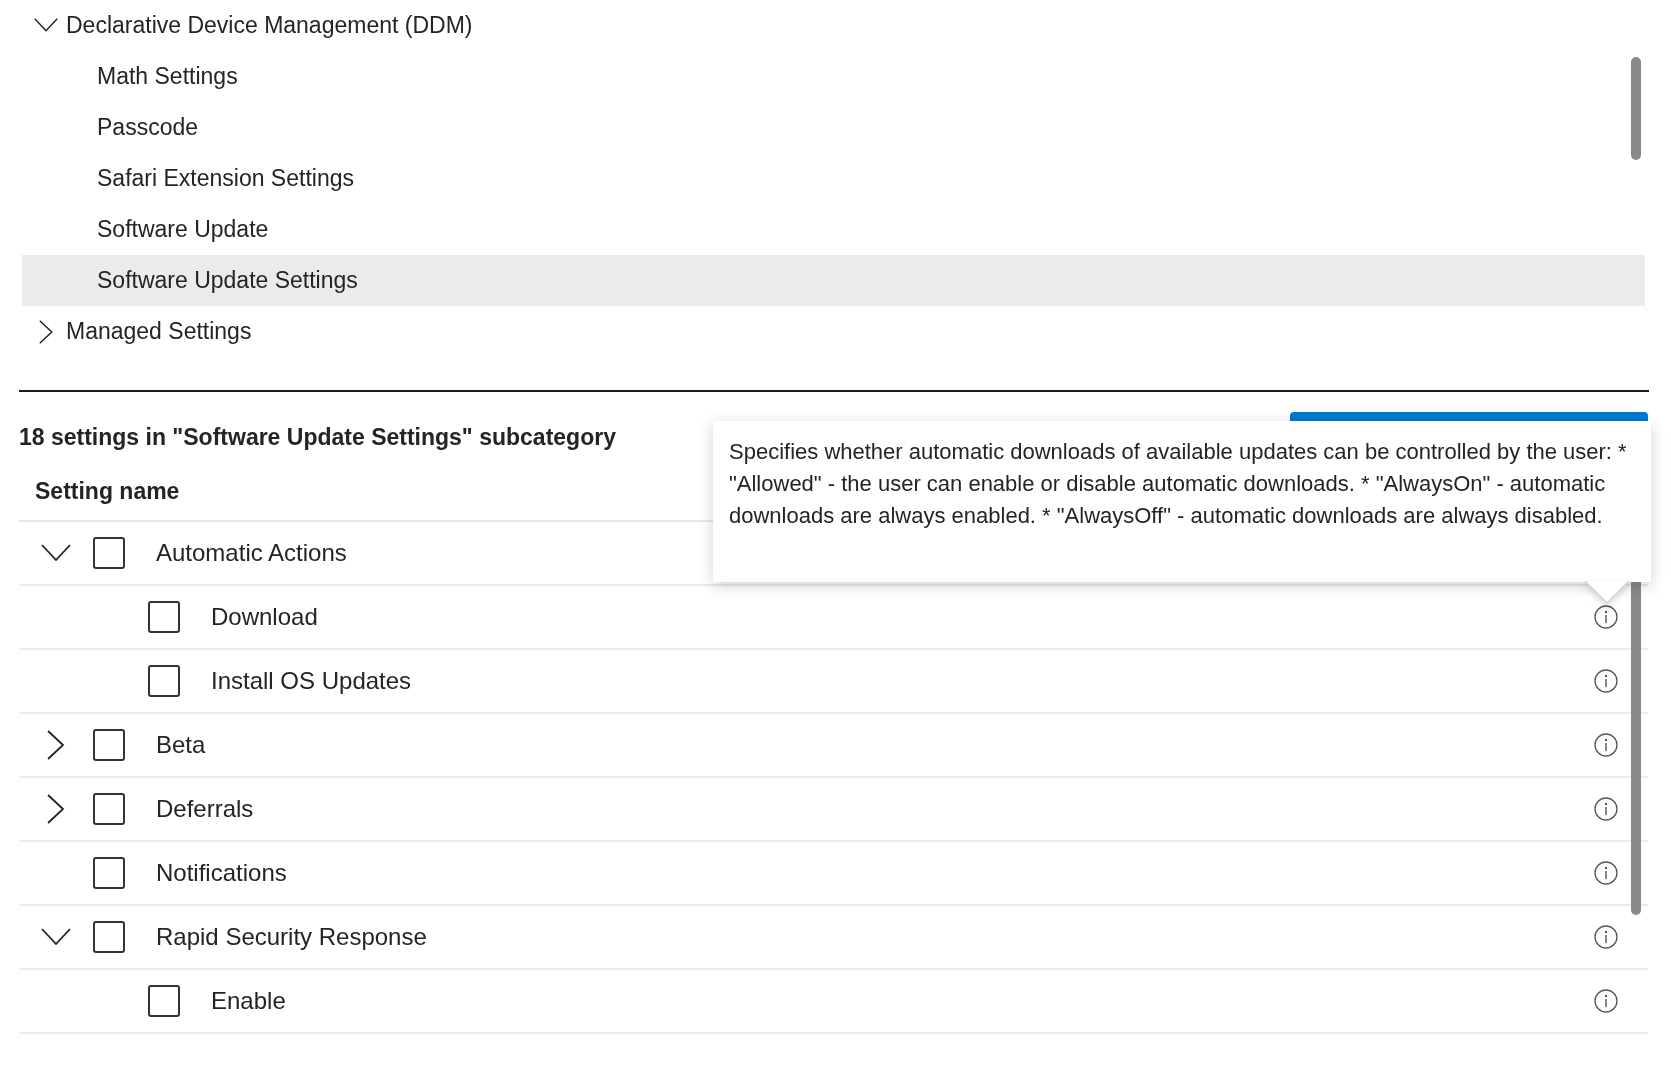  What do you see at coordinates (221, 873) in the screenshot?
I see `setting-name: Notifications` at bounding box center [221, 873].